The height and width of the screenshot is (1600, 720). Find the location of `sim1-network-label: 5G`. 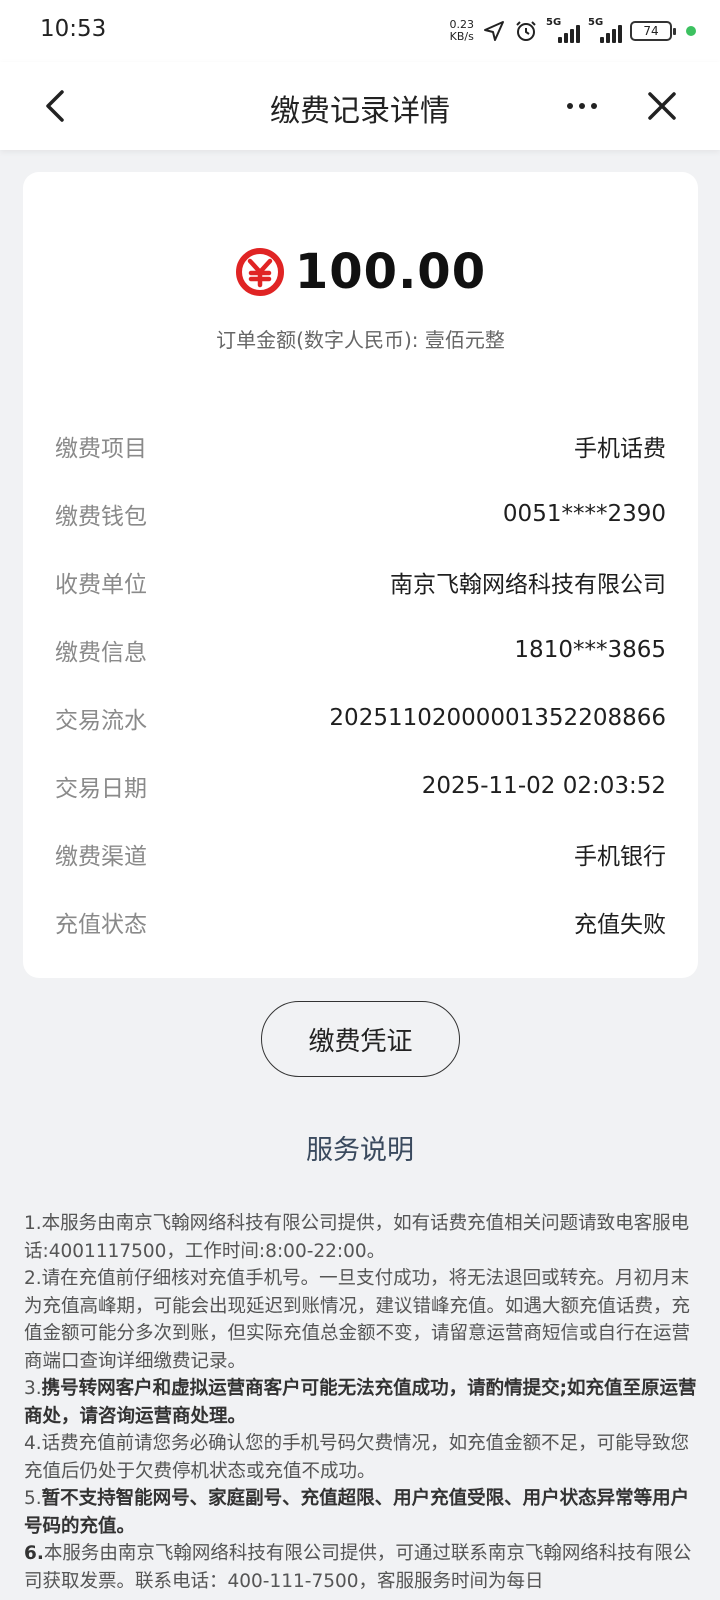

sim1-network-label: 5G is located at coordinates (554, 22).